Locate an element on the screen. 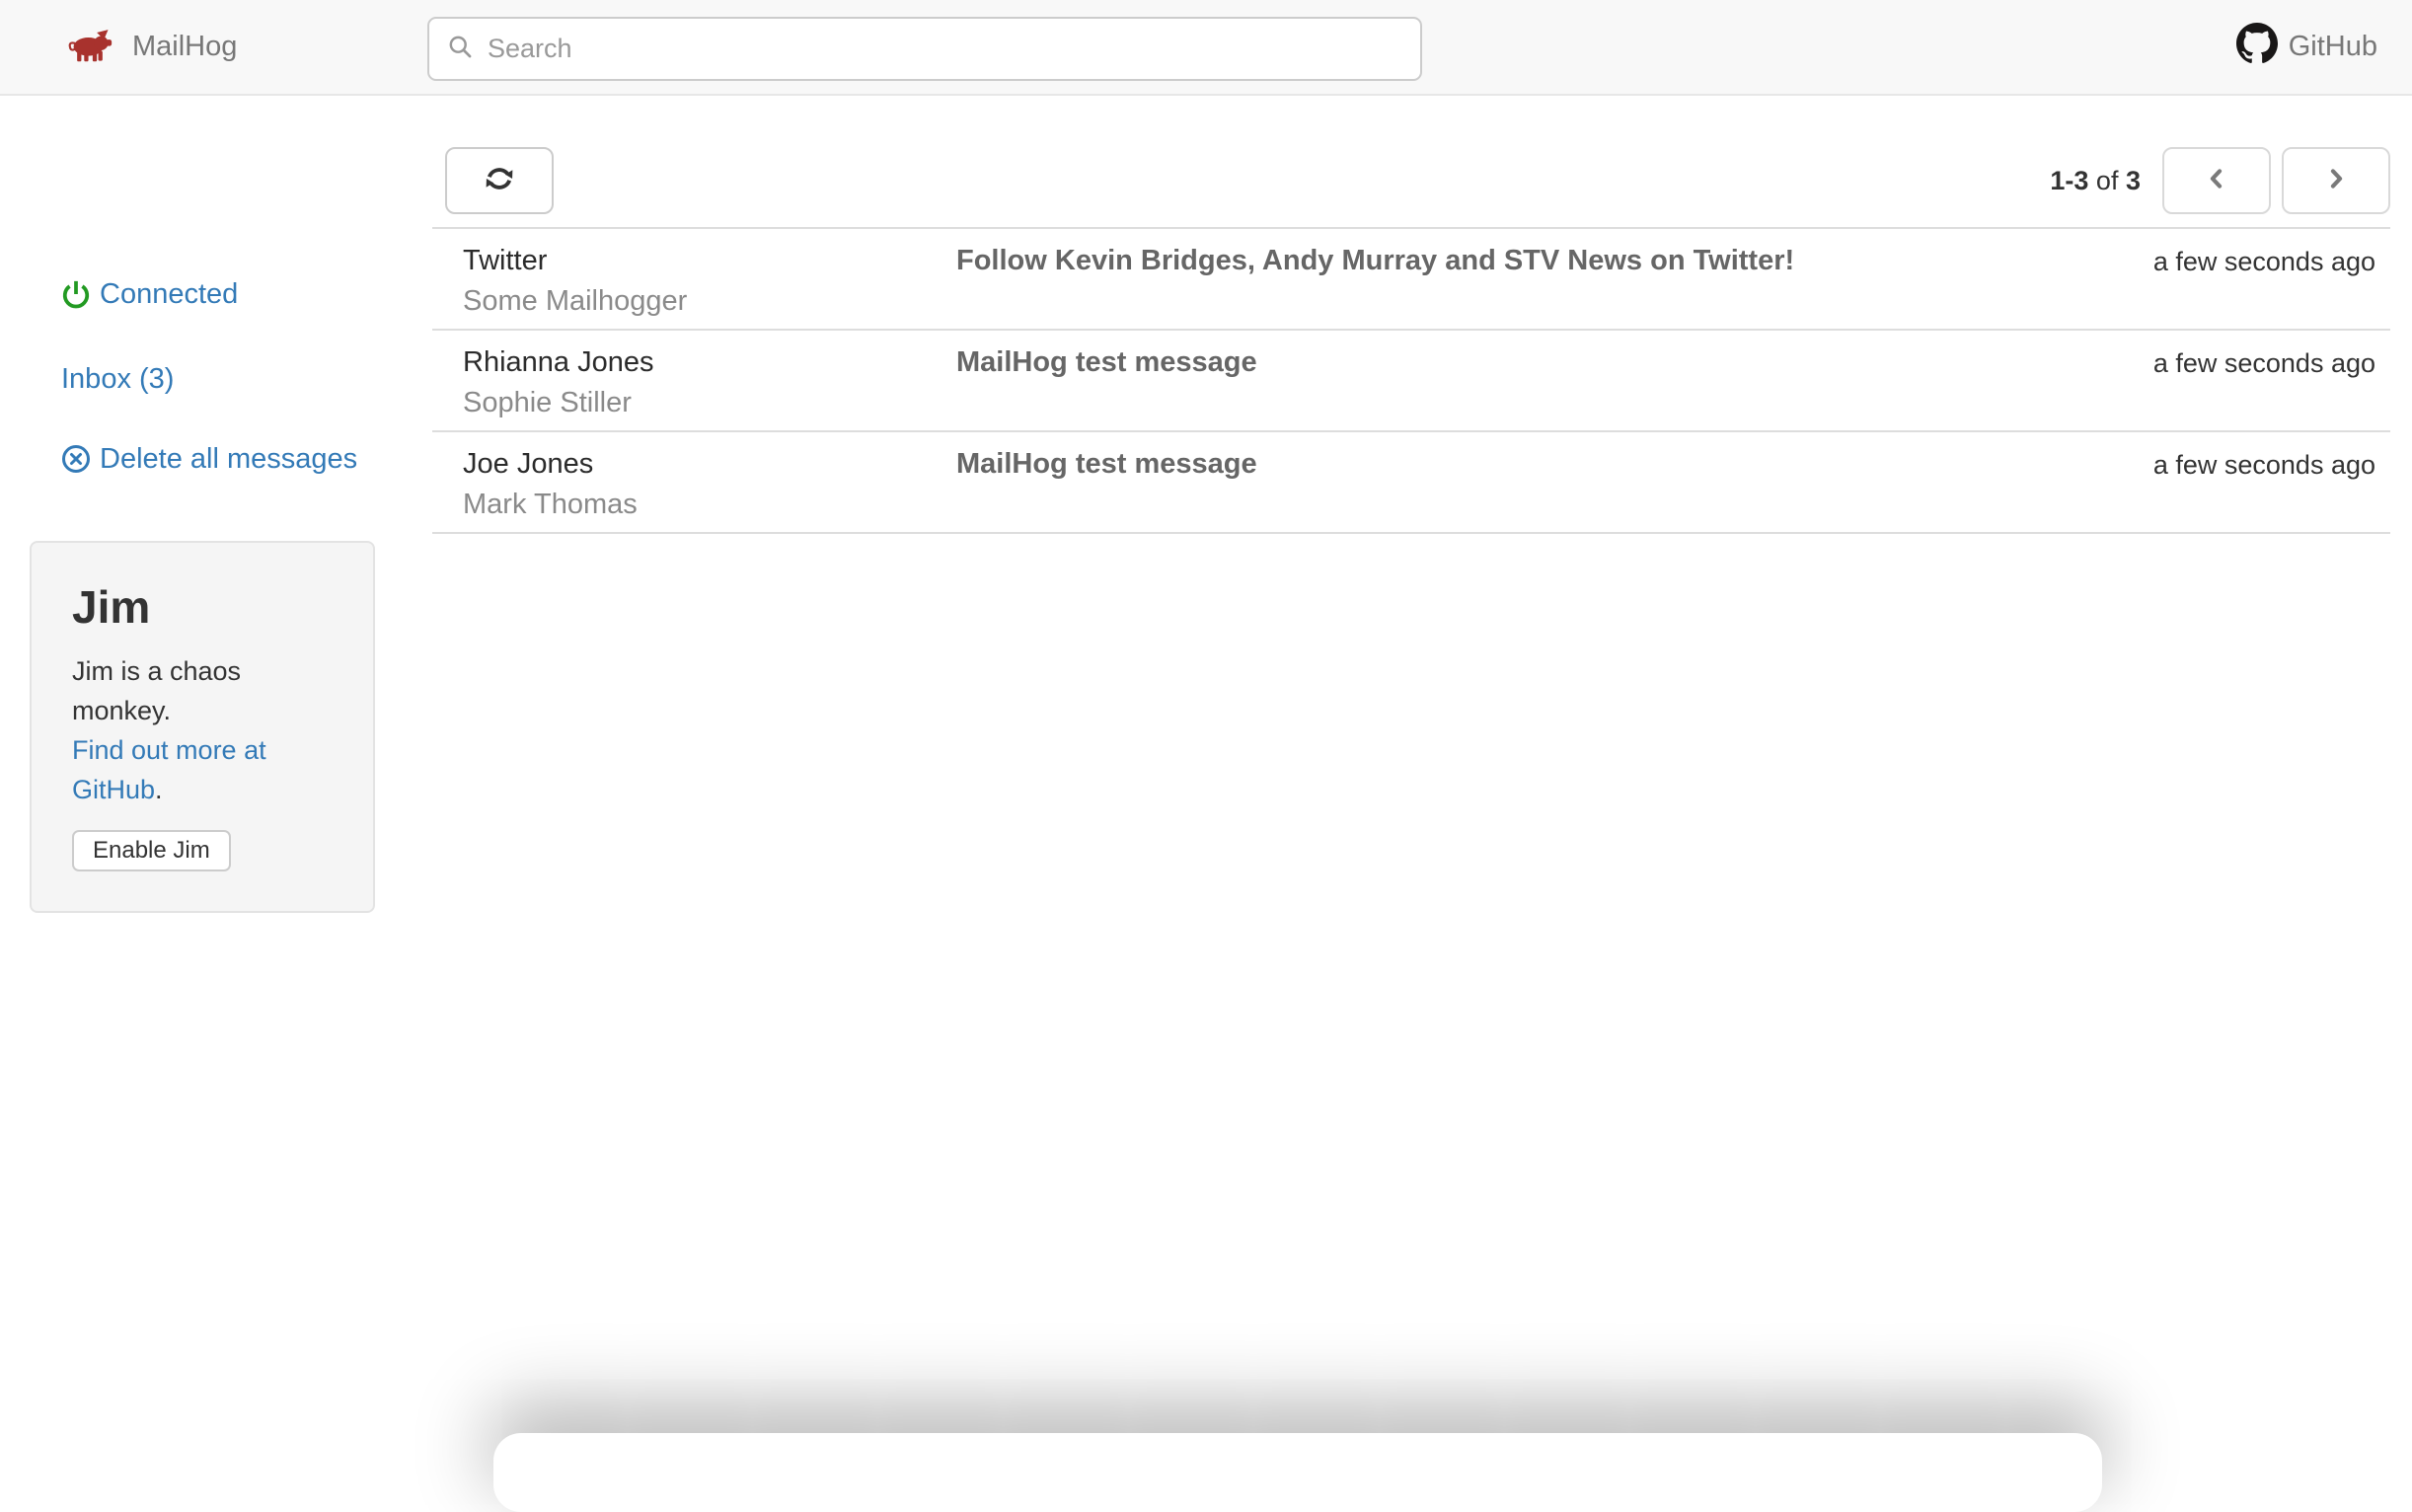 The image size is (2412, 1512). pagination-range: 1-3 is located at coordinates (2069, 180).